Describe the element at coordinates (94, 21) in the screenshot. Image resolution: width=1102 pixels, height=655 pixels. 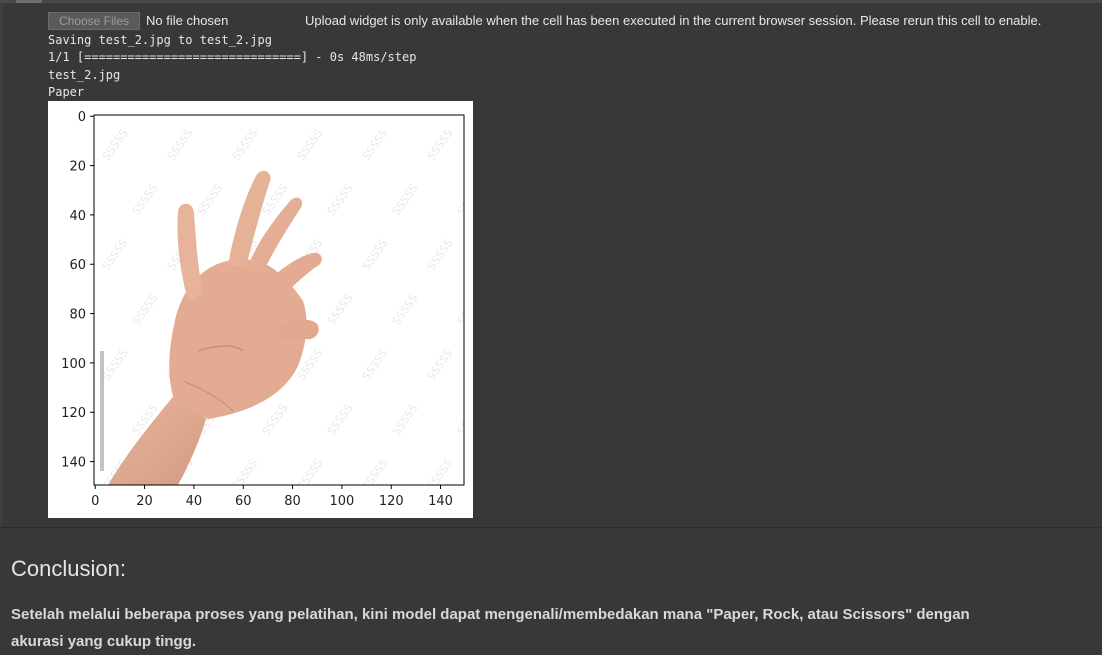
I see `choose-files-button: Choose Files` at that location.